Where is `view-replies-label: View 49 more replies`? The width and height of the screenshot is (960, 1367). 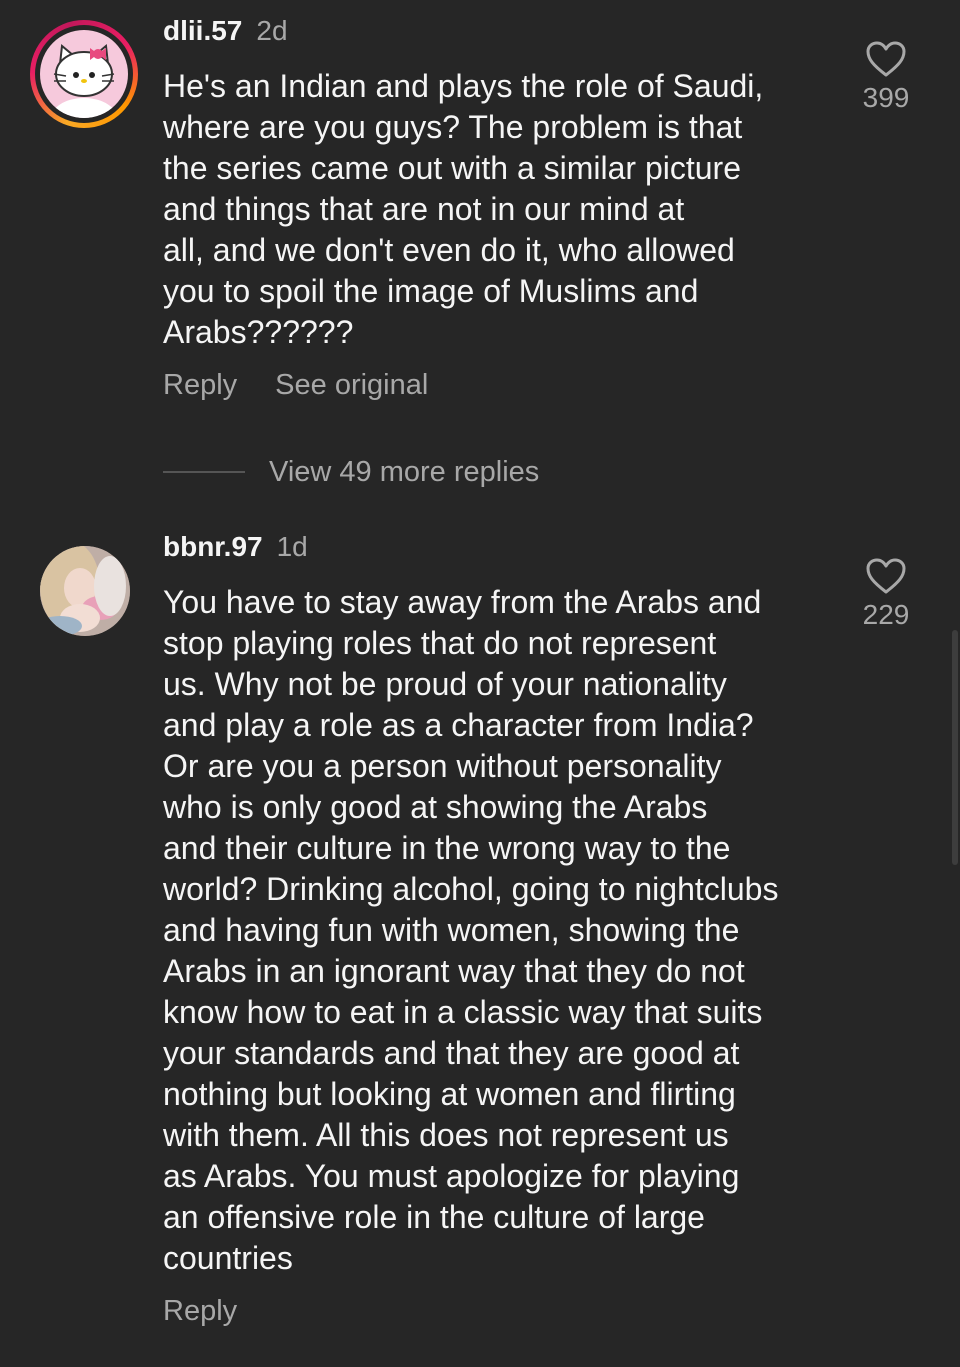 view-replies-label: View 49 more replies is located at coordinates (404, 472).